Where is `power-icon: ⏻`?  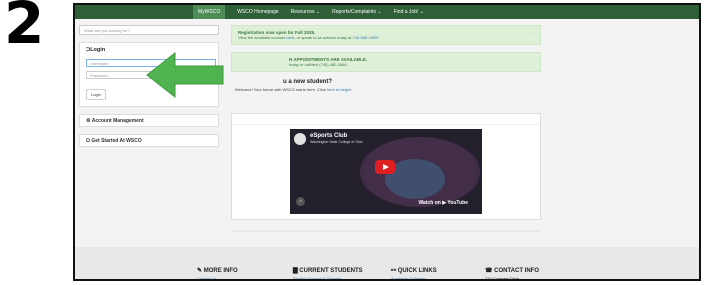
power-icon: ⏻ is located at coordinates (88, 141).